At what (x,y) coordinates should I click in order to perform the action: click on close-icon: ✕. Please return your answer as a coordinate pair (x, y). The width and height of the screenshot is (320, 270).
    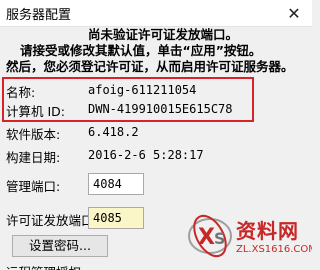
    Looking at the image, I should click on (294, 13).